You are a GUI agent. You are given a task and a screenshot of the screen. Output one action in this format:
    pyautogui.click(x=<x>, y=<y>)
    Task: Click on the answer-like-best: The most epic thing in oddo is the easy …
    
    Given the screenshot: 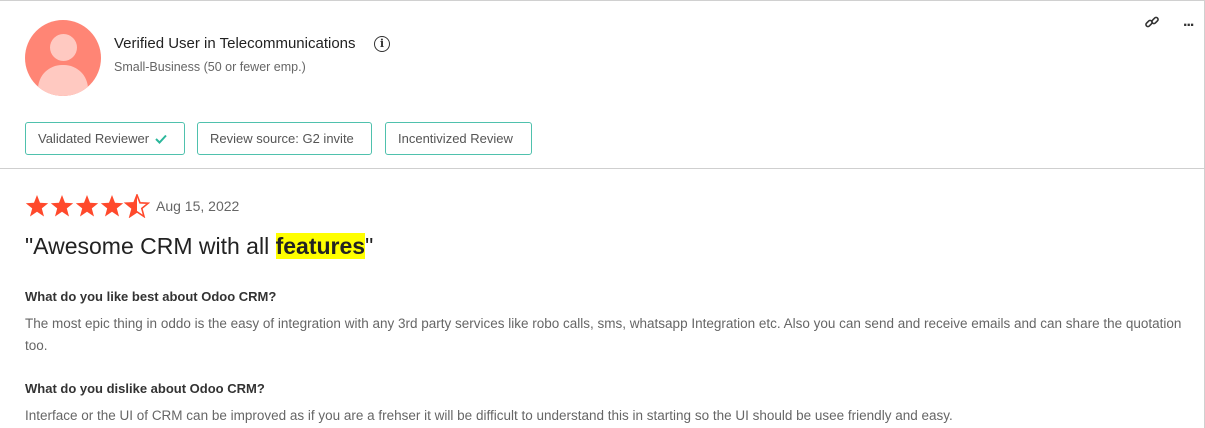 What is the action you would take?
    pyautogui.click(x=603, y=334)
    